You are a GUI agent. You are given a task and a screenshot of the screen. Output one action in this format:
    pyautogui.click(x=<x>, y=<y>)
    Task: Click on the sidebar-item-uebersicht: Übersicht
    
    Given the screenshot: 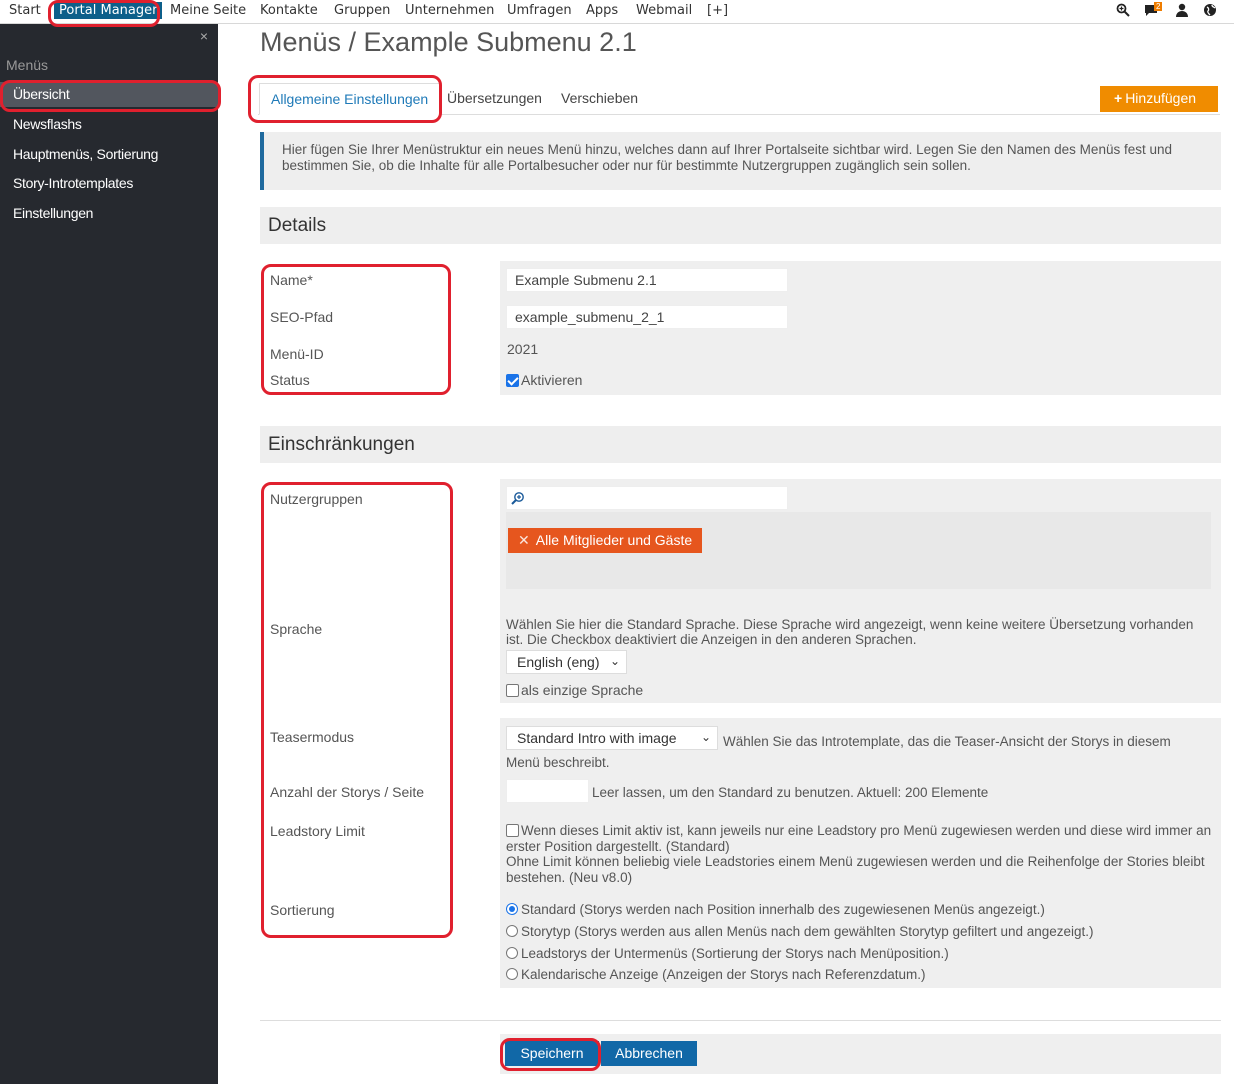 What is the action you would take?
    pyautogui.click(x=109, y=94)
    